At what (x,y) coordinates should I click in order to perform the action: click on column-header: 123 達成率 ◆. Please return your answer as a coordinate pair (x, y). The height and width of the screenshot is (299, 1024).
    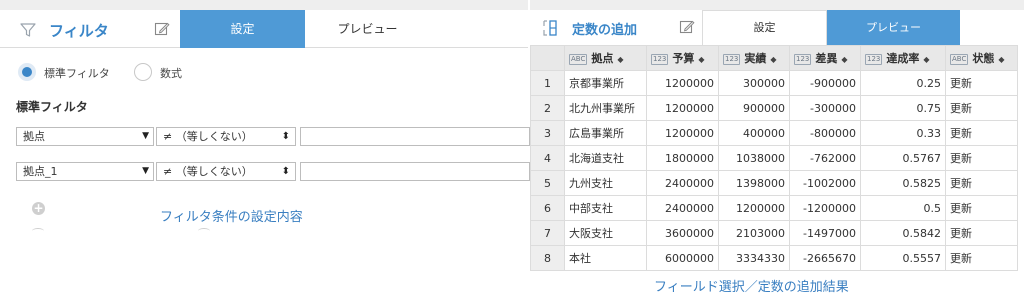
    Looking at the image, I should click on (903, 58).